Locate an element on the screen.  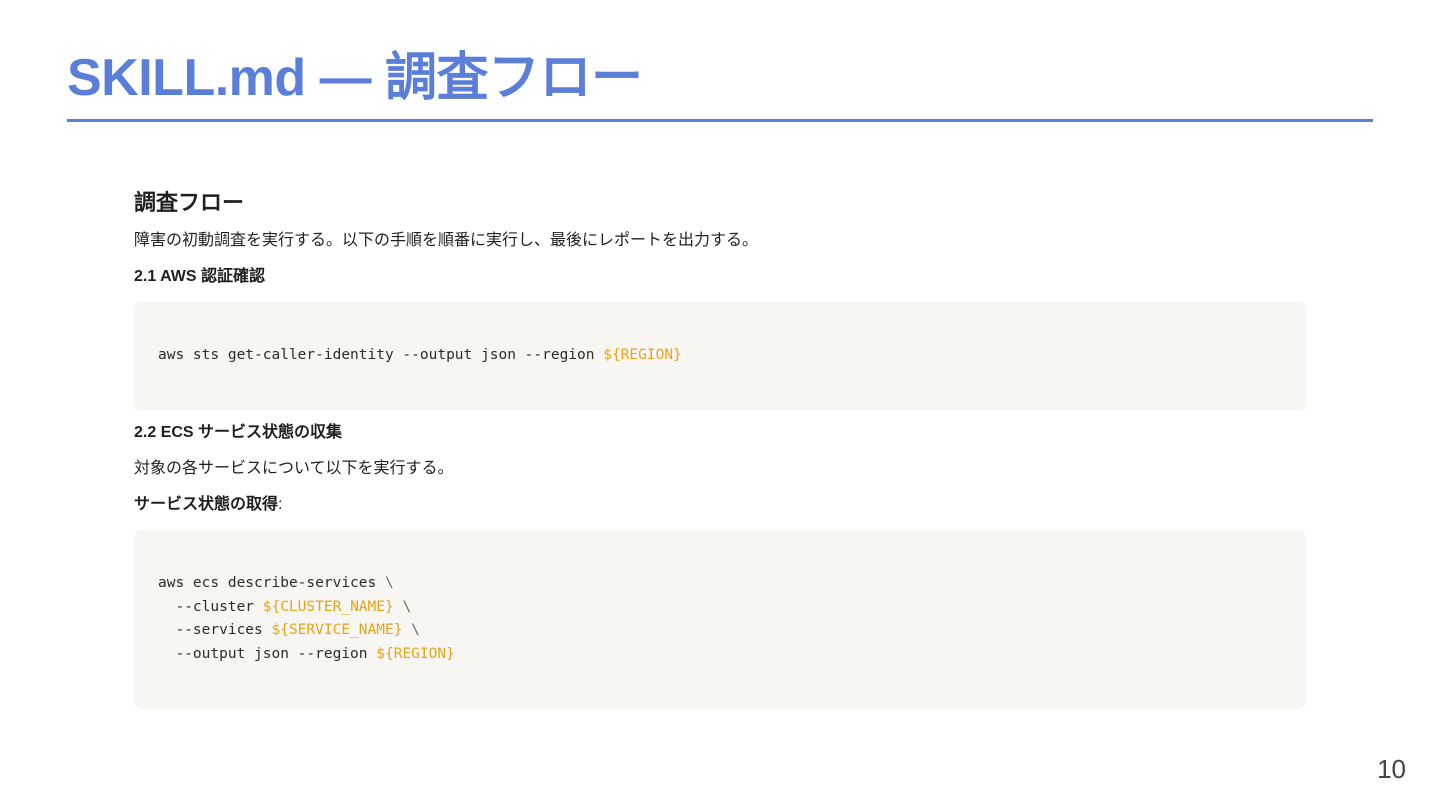
code-line-2: --cluster is located at coordinates (210, 606).